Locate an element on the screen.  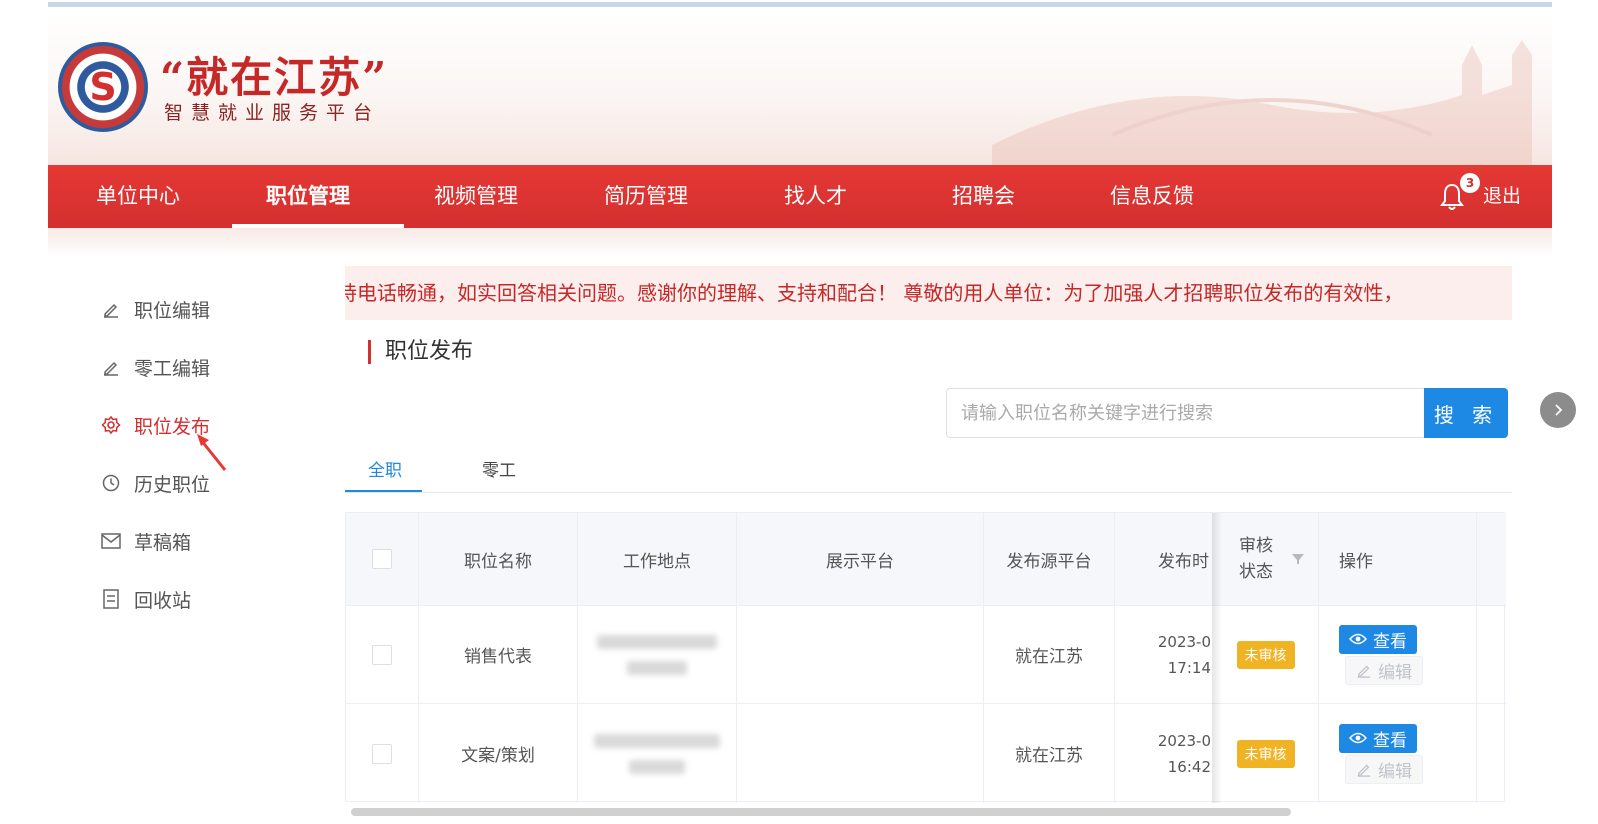
column-header-publish-time: 发布时 is located at coordinates (1183, 561).